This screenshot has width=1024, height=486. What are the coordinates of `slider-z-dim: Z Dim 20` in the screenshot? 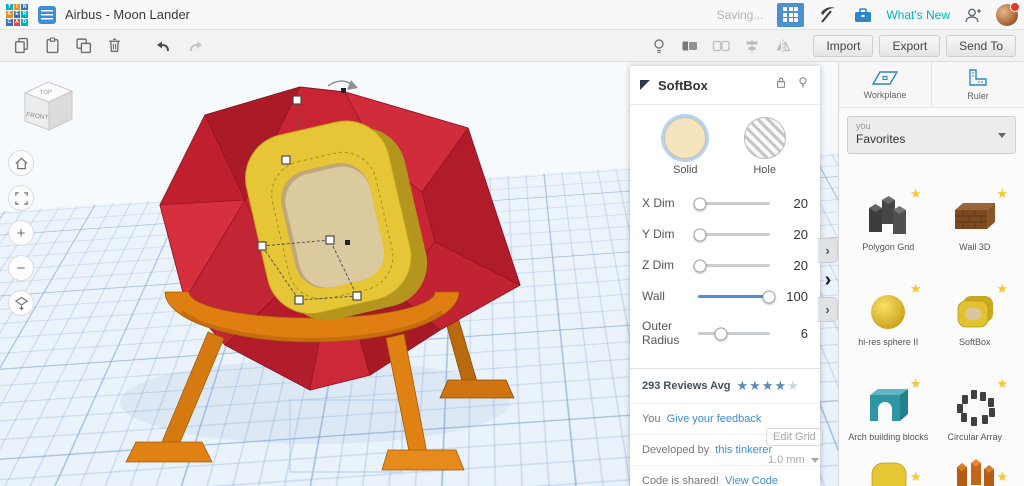 It's located at (725, 265).